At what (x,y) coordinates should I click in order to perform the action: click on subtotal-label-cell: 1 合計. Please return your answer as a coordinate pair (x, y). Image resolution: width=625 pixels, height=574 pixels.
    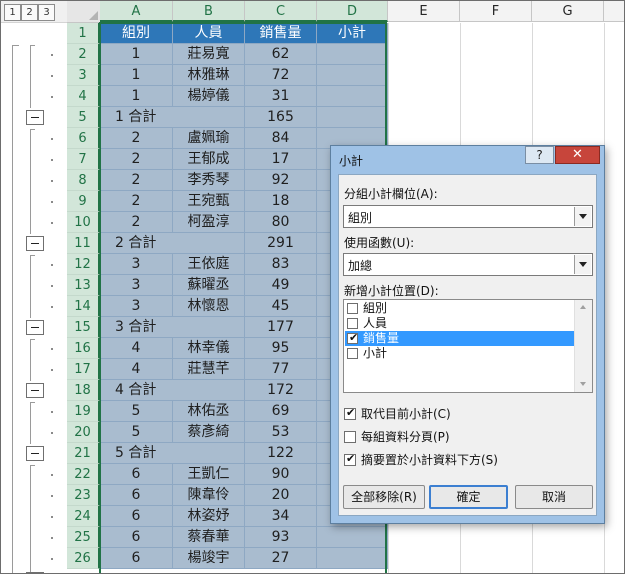
    Looking at the image, I should click on (172, 117).